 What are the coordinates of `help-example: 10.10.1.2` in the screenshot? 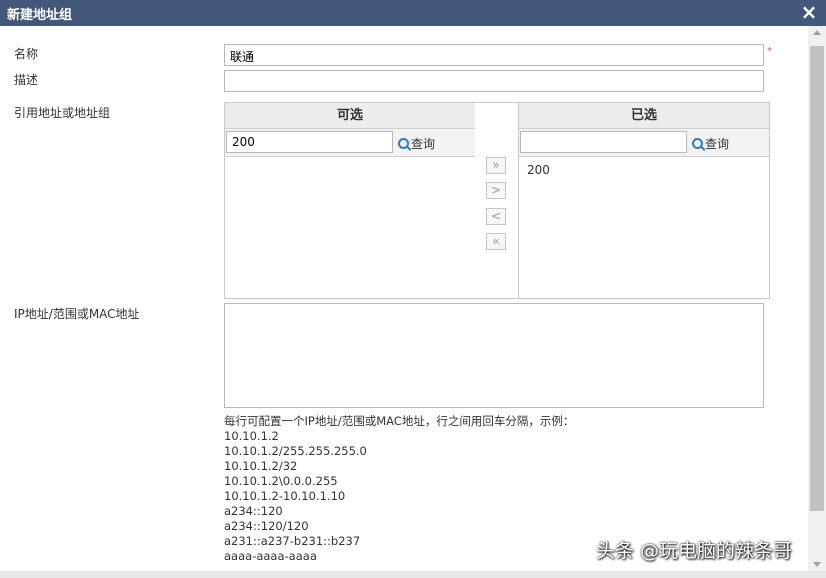 It's located at (251, 436).